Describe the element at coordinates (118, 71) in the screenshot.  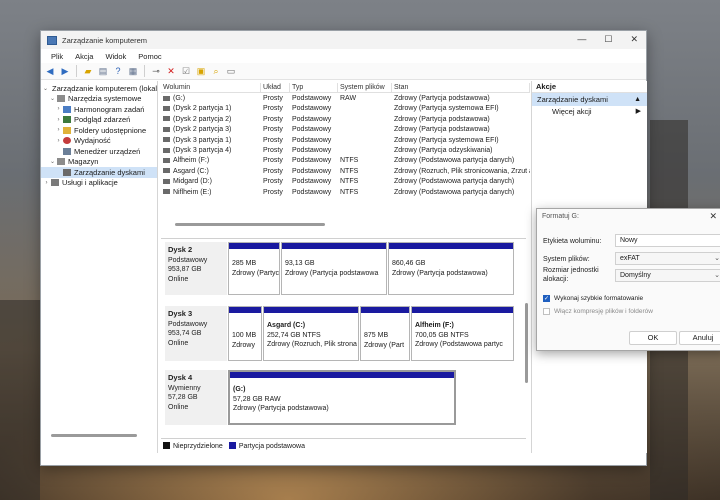
I see `help-icon: ?` at that location.